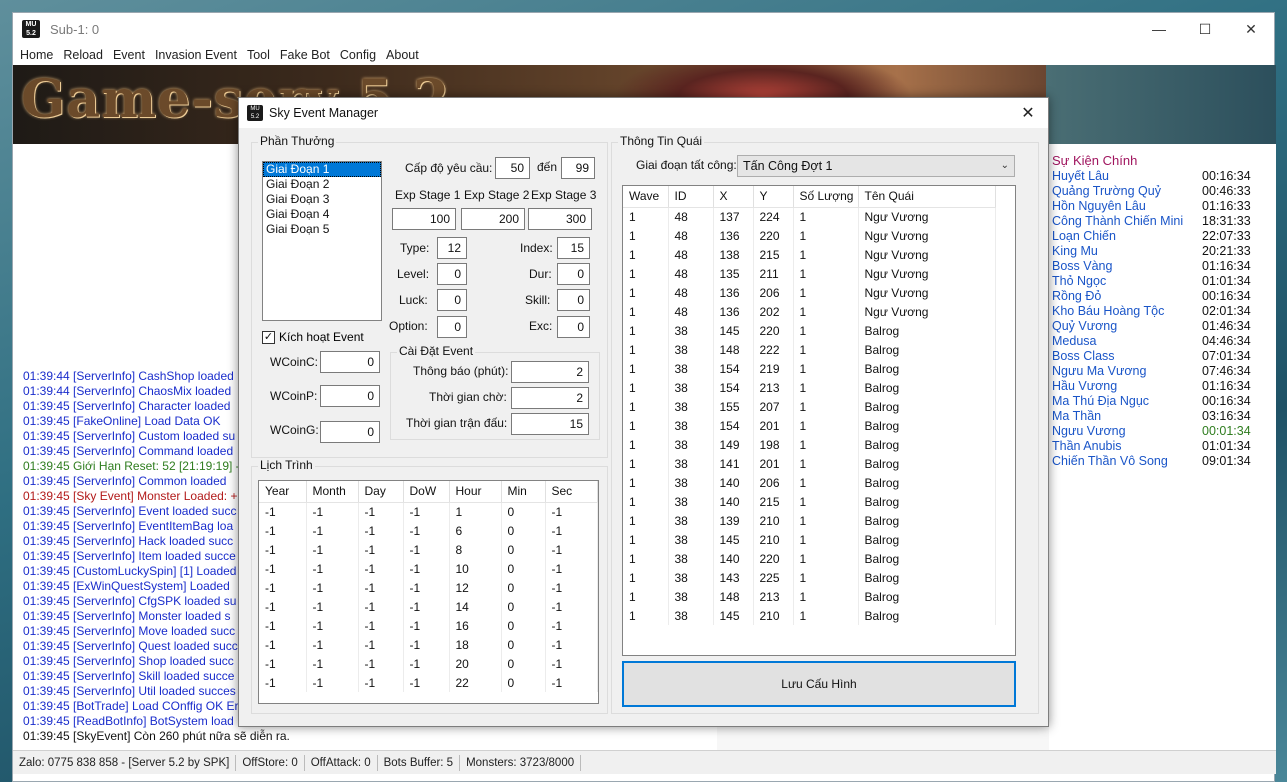 Image resolution: width=1287 pixels, height=782 pixels. Describe the element at coordinates (876, 166) in the screenshot. I see `attack-phase-dropdown: Tấn Công Đợt 1 ⌄` at that location.